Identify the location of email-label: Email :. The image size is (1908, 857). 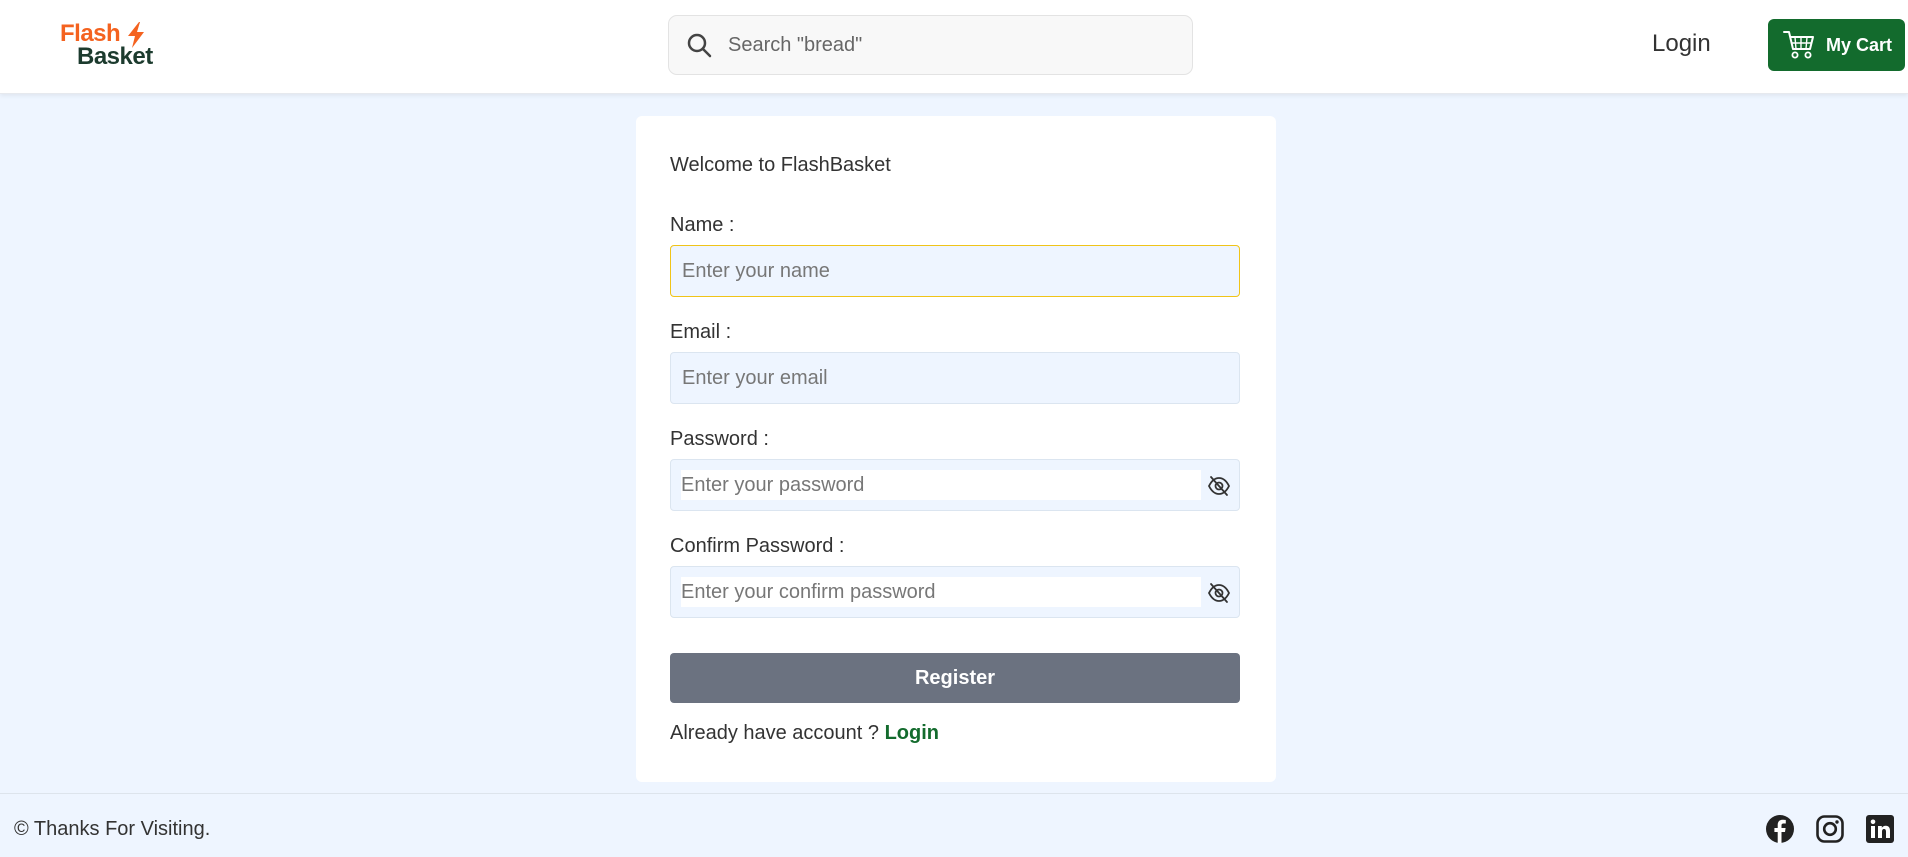
(701, 332).